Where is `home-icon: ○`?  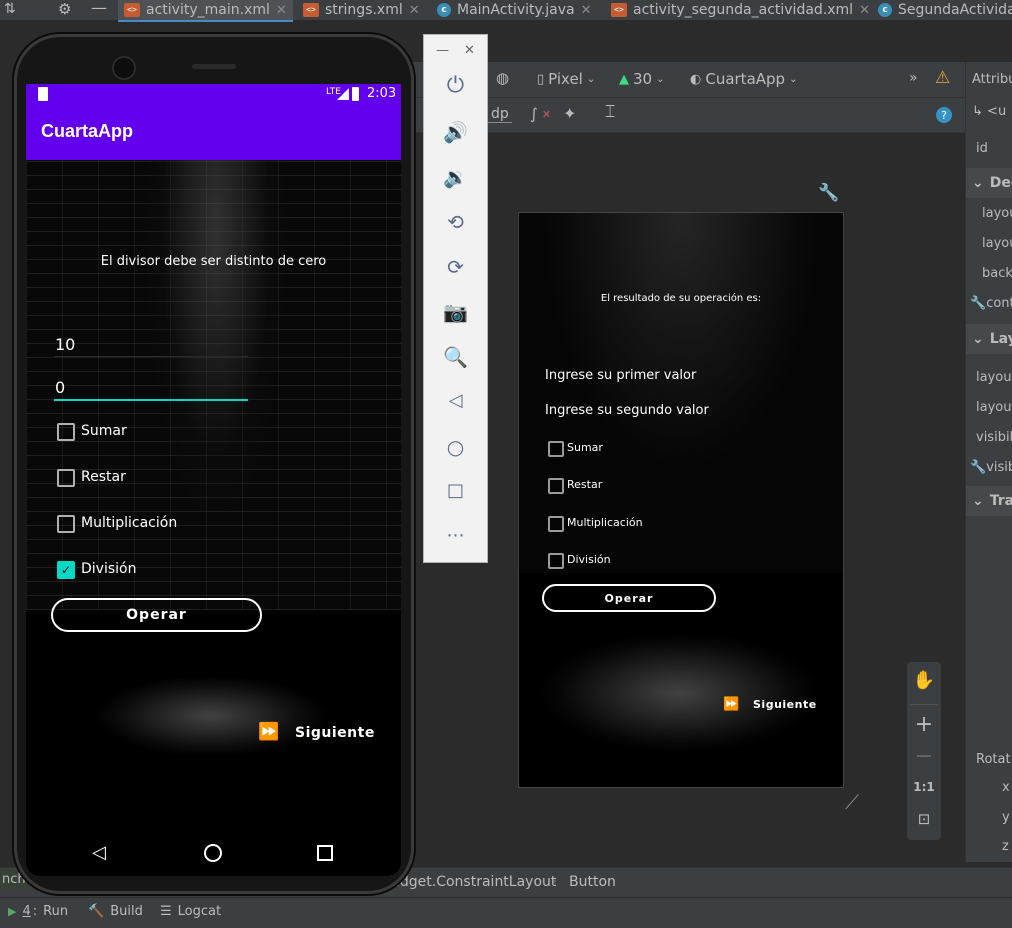 home-icon: ○ is located at coordinates (455, 447).